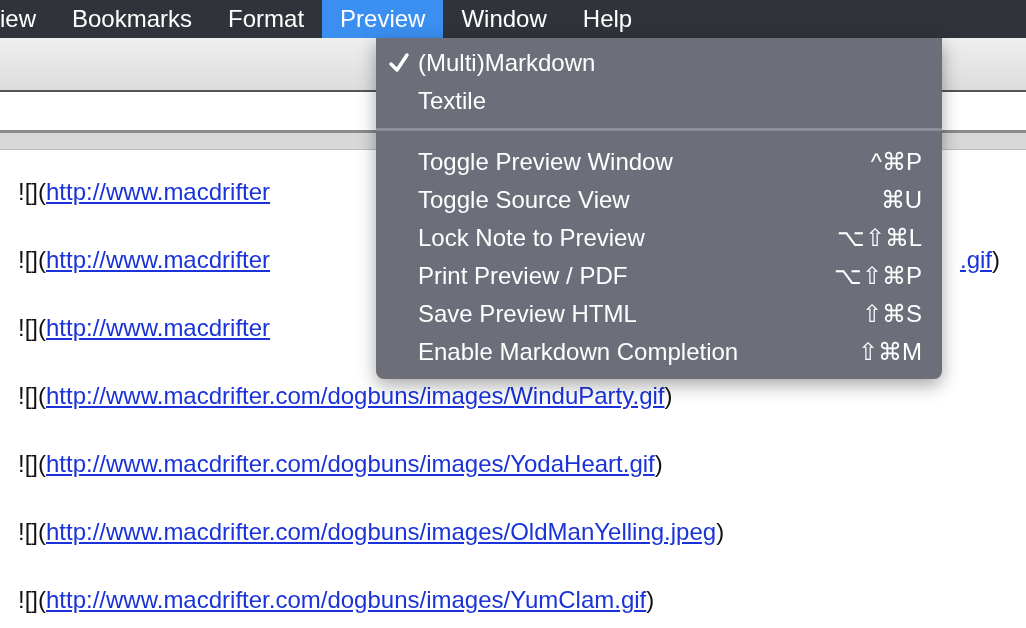 Image resolution: width=1026 pixels, height=628 pixels. I want to click on menu-item: Toggle Source View ⌘U, so click(659, 200).